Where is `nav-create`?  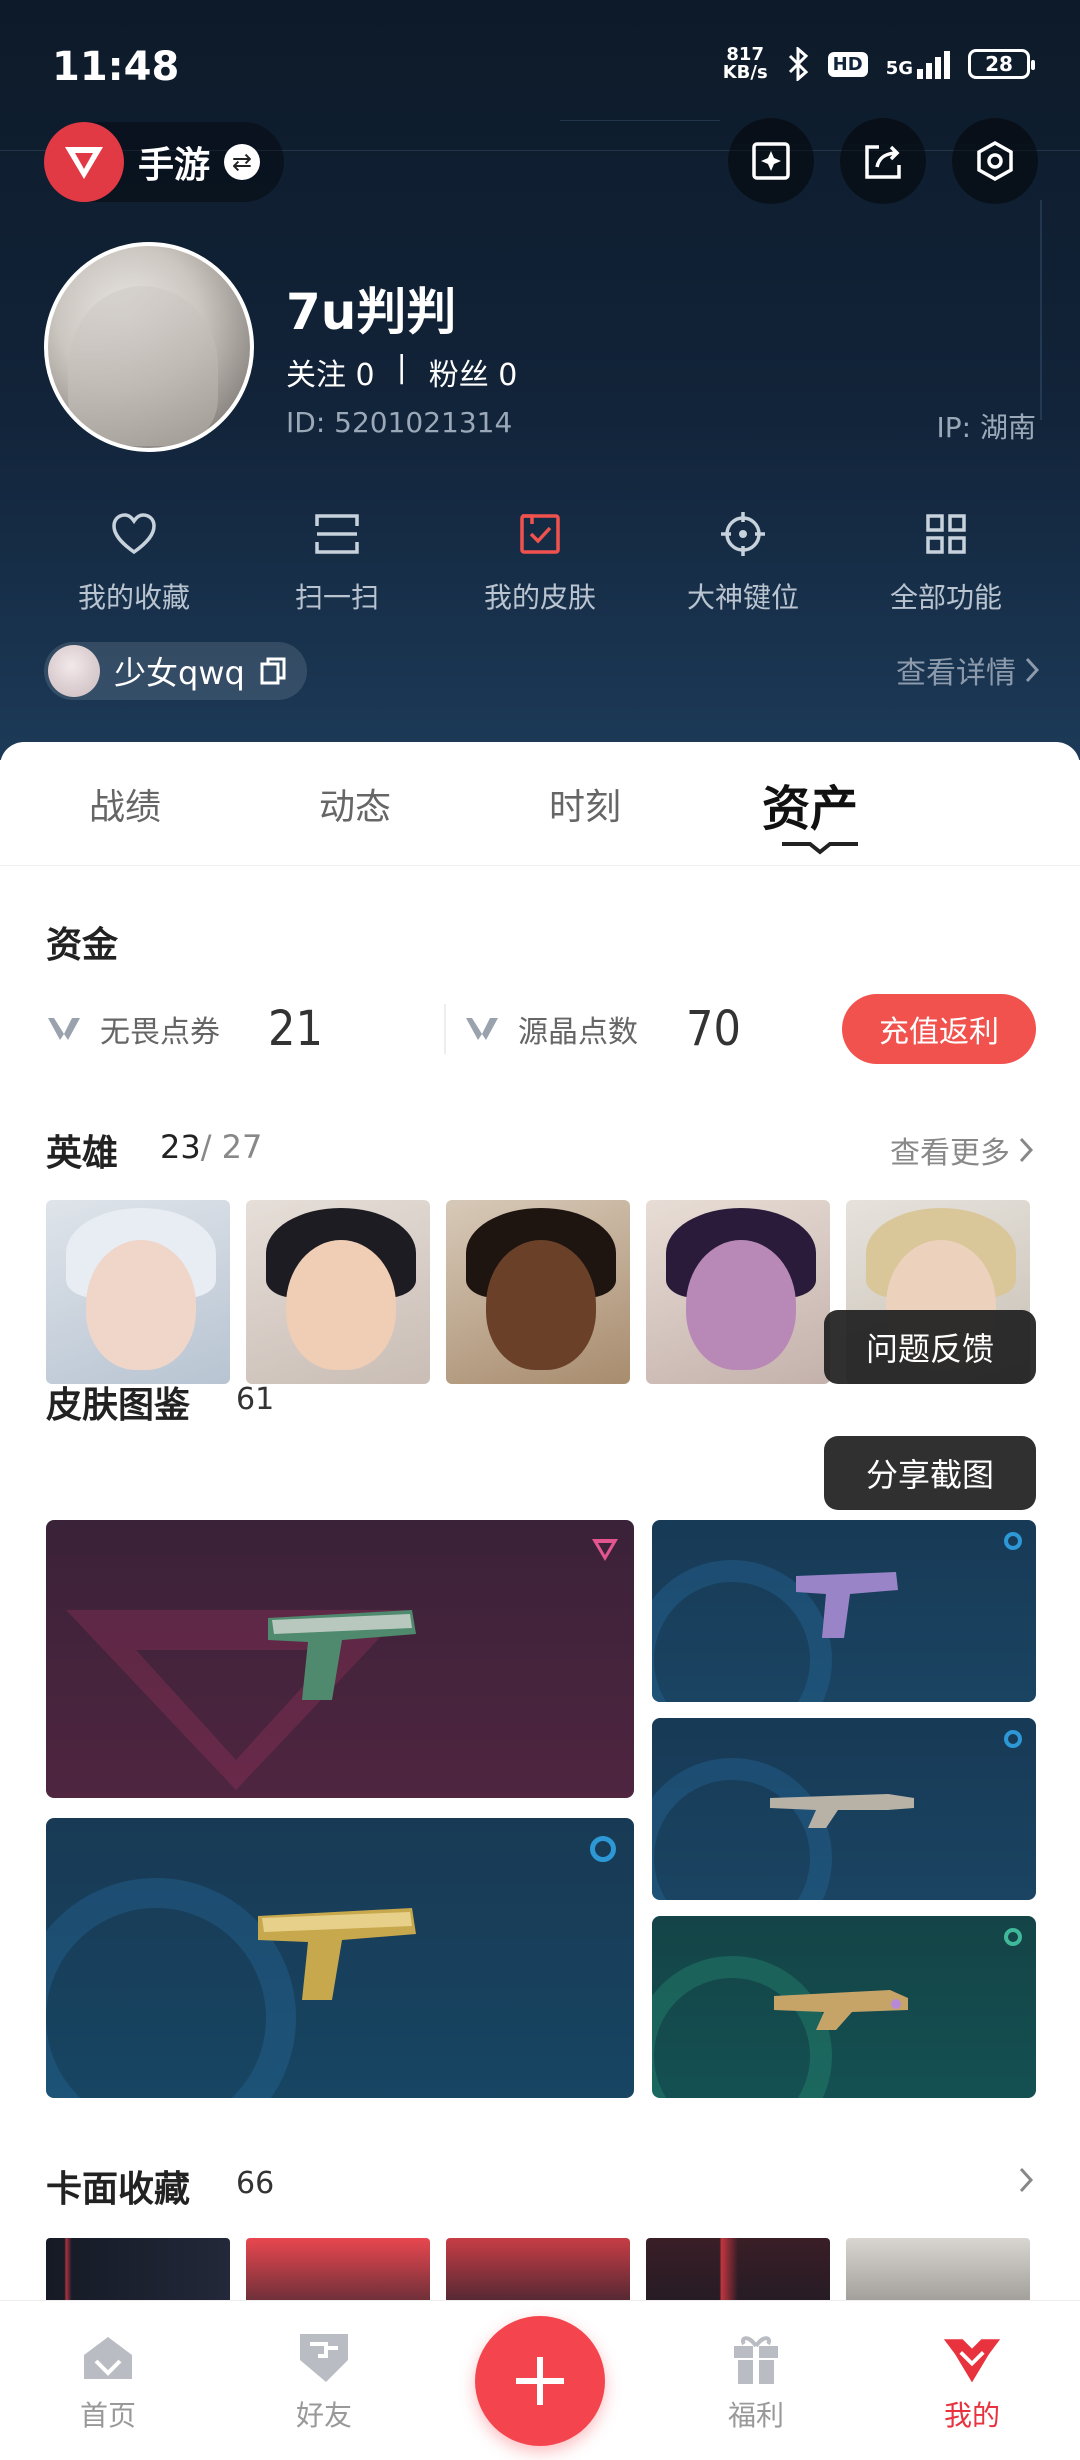 nav-create is located at coordinates (540, 2380).